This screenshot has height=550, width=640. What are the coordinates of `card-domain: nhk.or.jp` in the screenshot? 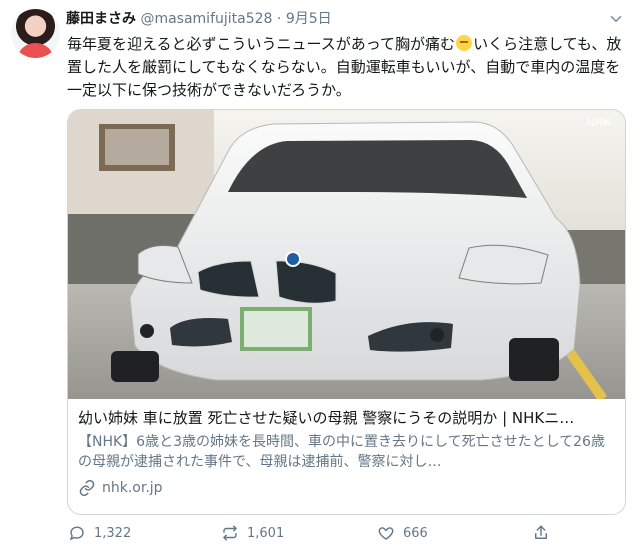 It's located at (346, 488).